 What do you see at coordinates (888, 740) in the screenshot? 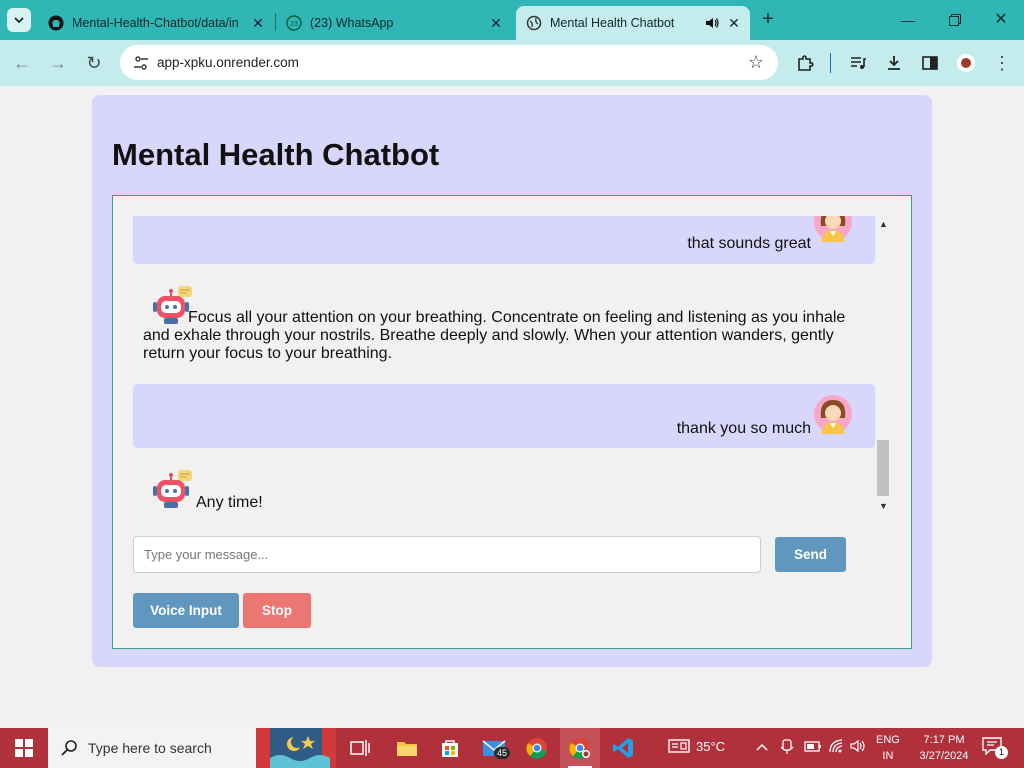
I see `lang-code: ENG` at bounding box center [888, 740].